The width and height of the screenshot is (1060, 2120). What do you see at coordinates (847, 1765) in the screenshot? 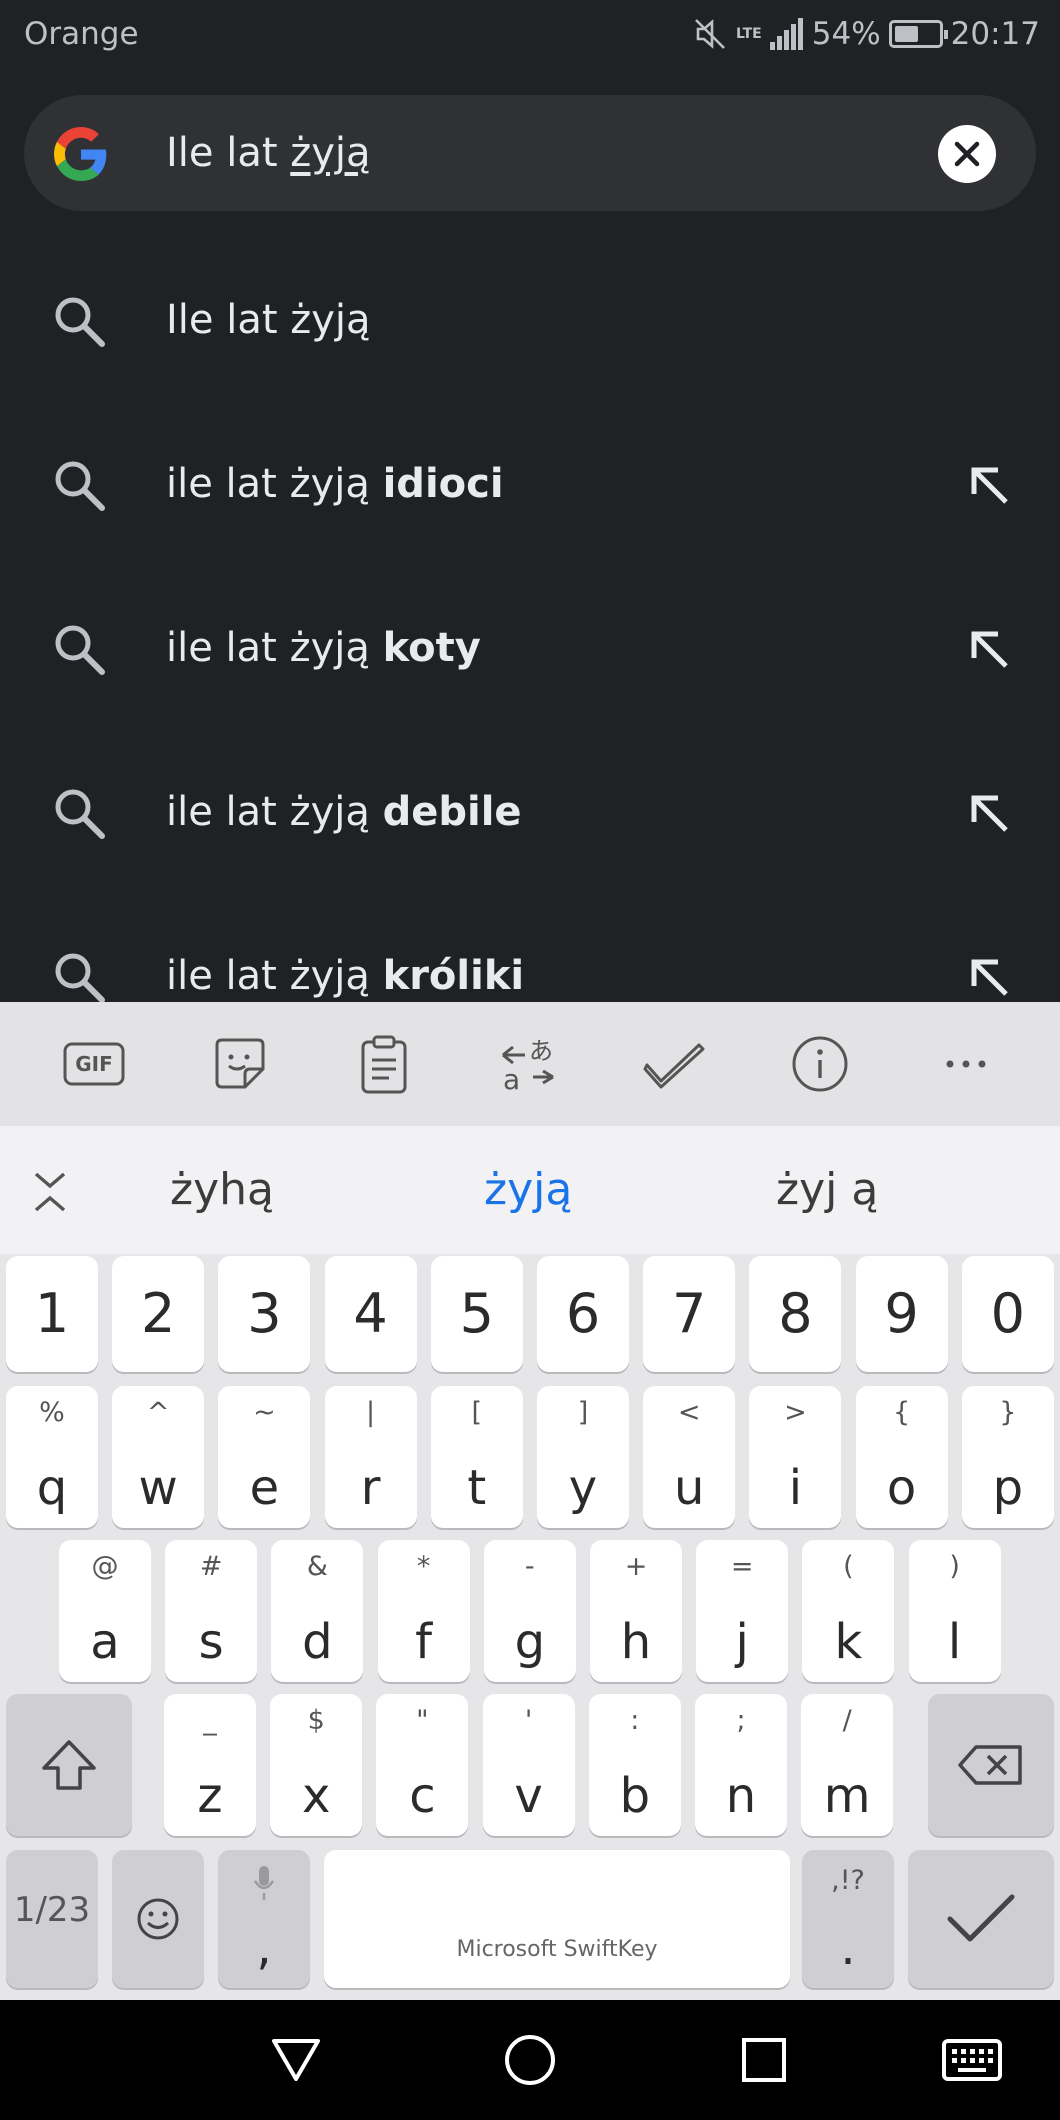
I see `key-m: / m` at bounding box center [847, 1765].